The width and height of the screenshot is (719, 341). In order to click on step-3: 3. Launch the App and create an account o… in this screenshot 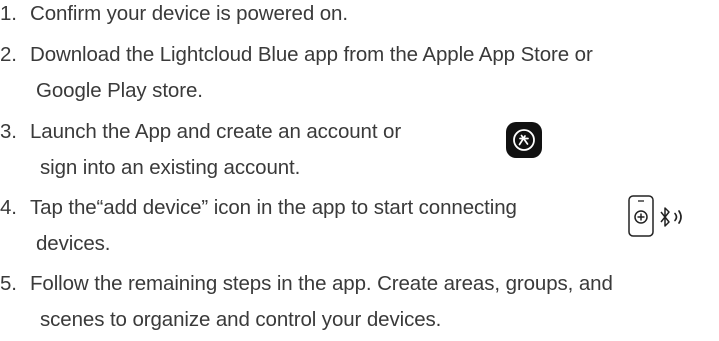, I will do `click(200, 132)`.